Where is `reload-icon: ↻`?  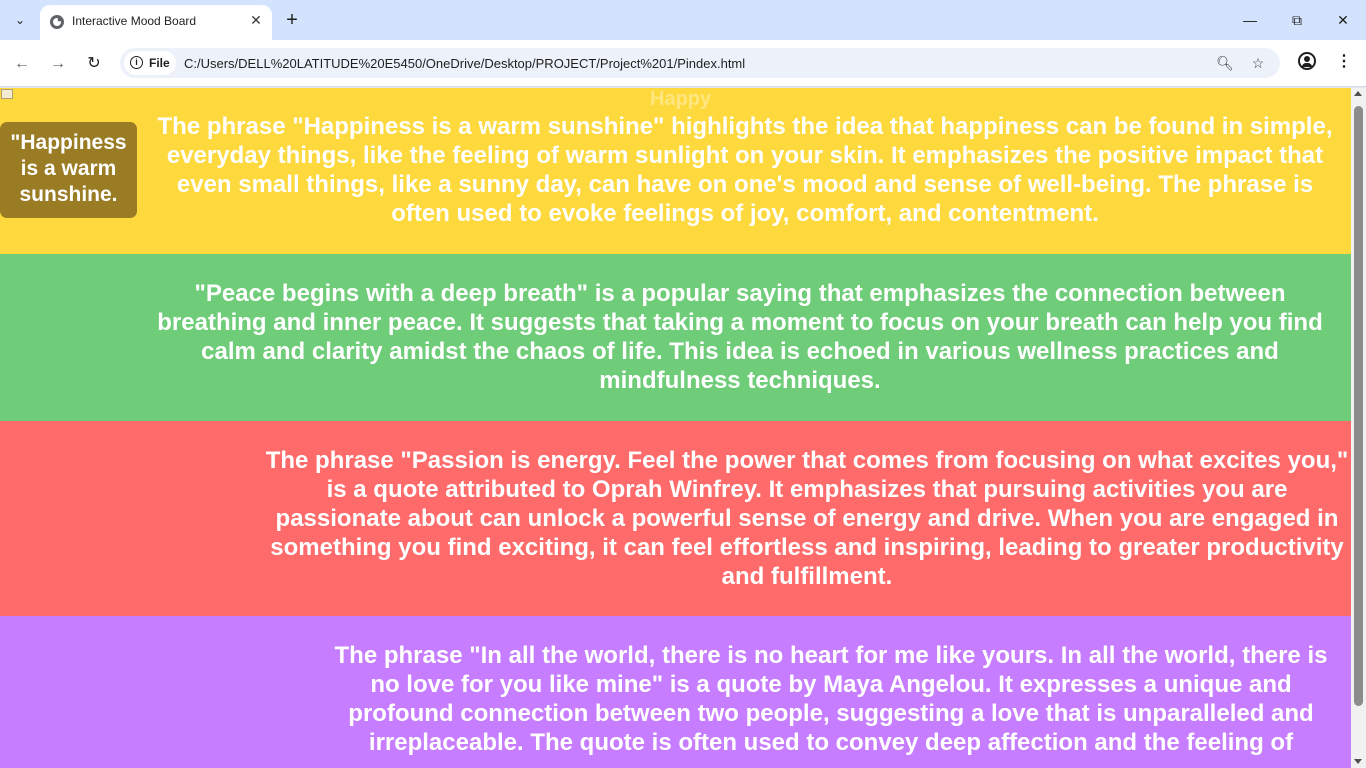 reload-icon: ↻ is located at coordinates (94, 63).